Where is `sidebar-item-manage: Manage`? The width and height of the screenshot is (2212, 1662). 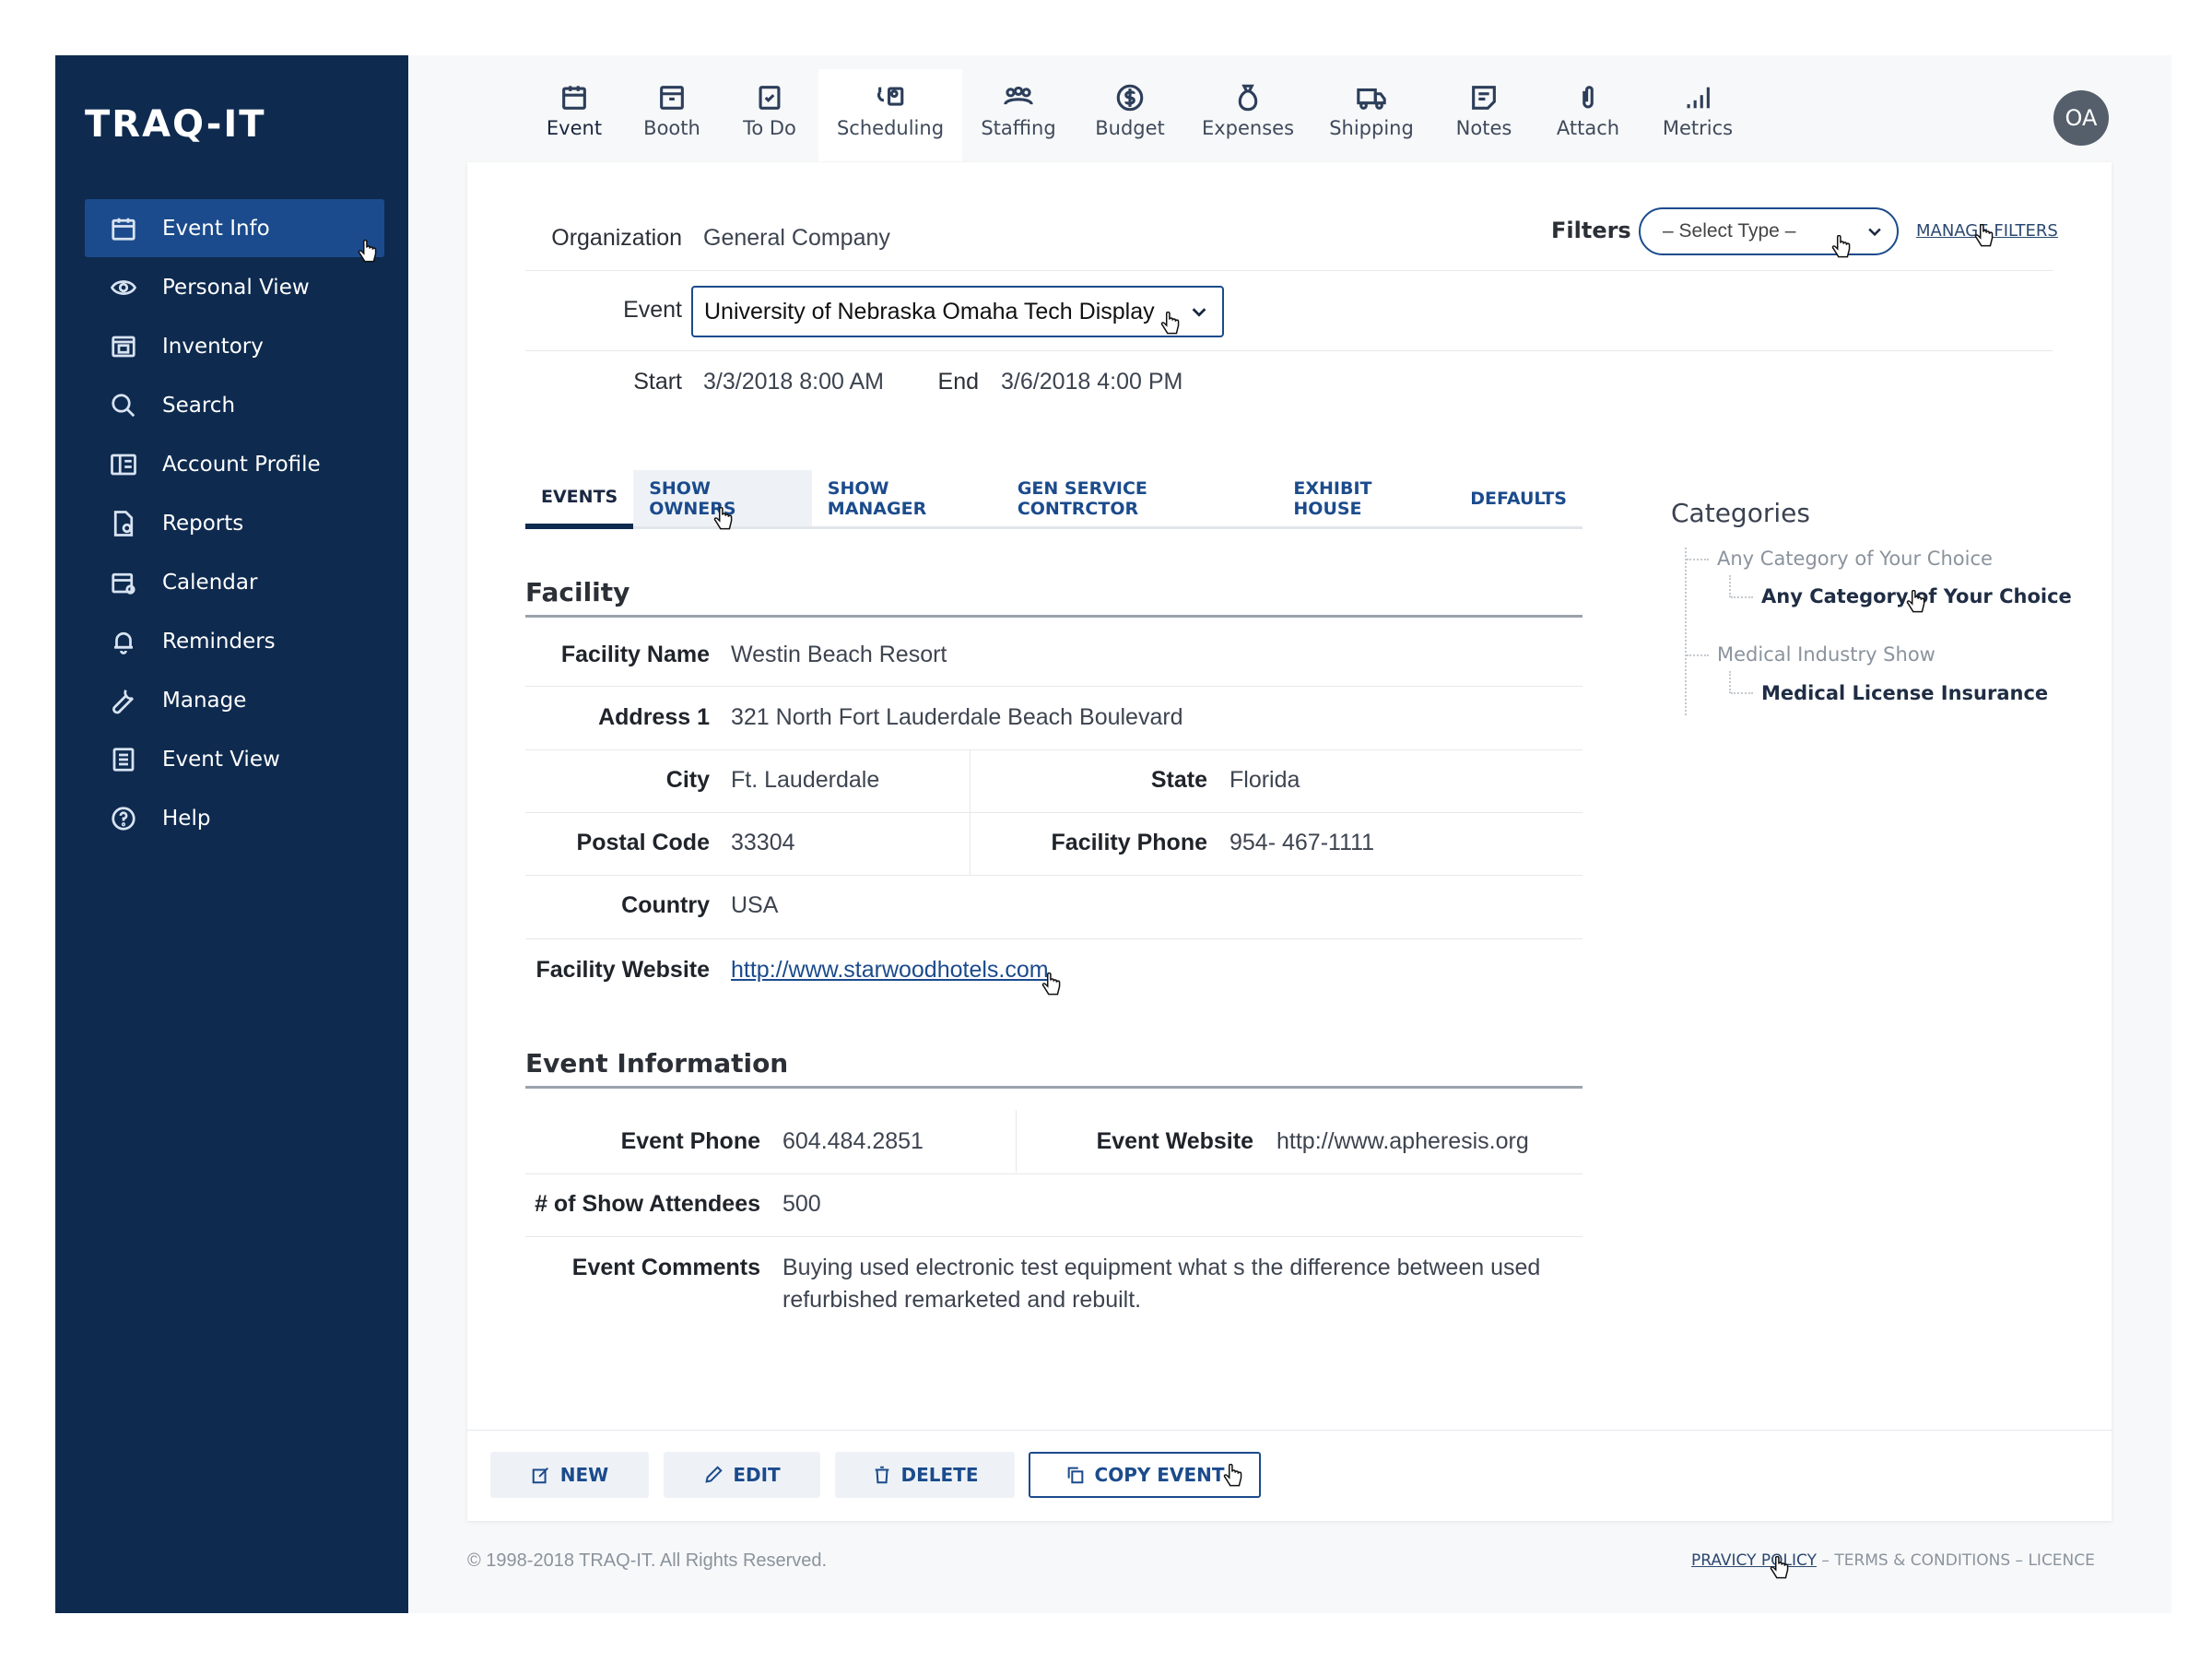
sidebar-item-manage: Manage is located at coordinates (234, 700).